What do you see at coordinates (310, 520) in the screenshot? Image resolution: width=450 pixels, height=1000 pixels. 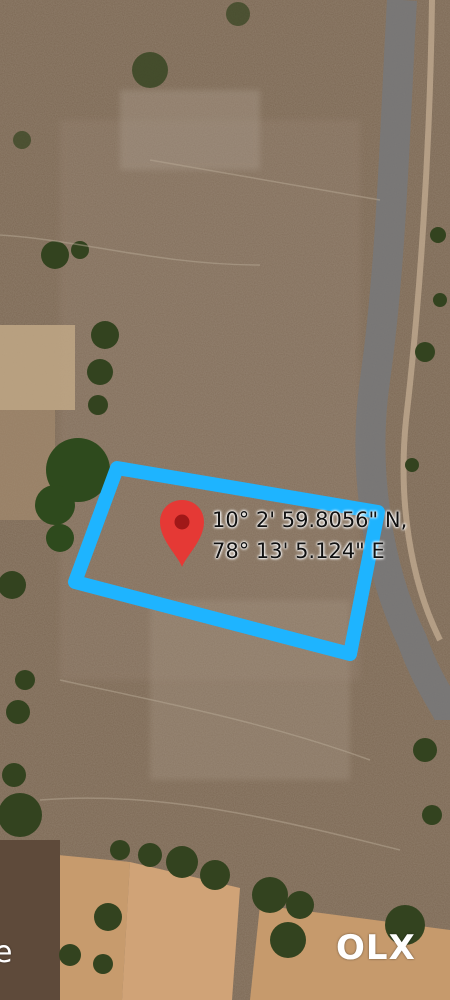 I see `latitude-text: 10° 2' 59.8056" N,` at bounding box center [310, 520].